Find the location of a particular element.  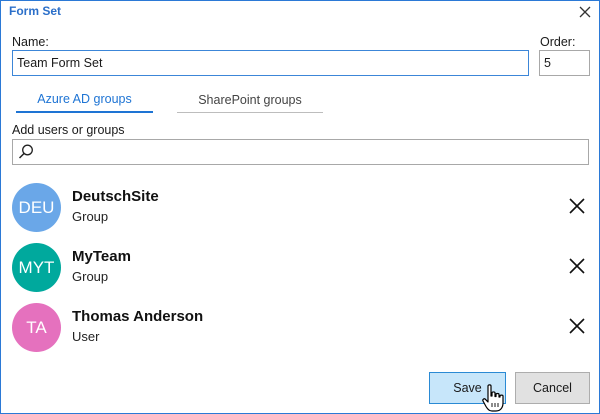

name-label: Name: is located at coordinates (30, 42).